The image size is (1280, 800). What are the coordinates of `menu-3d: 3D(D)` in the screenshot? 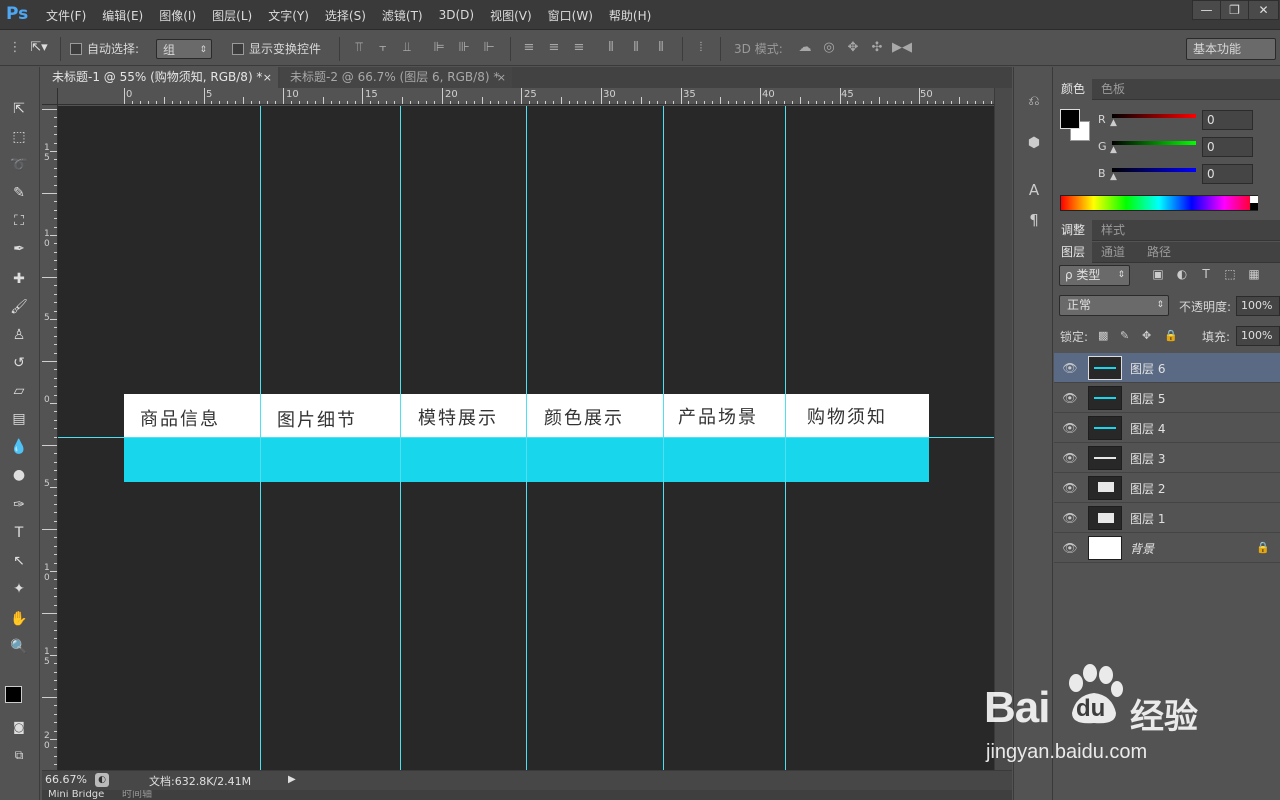 It's located at (456, 15).